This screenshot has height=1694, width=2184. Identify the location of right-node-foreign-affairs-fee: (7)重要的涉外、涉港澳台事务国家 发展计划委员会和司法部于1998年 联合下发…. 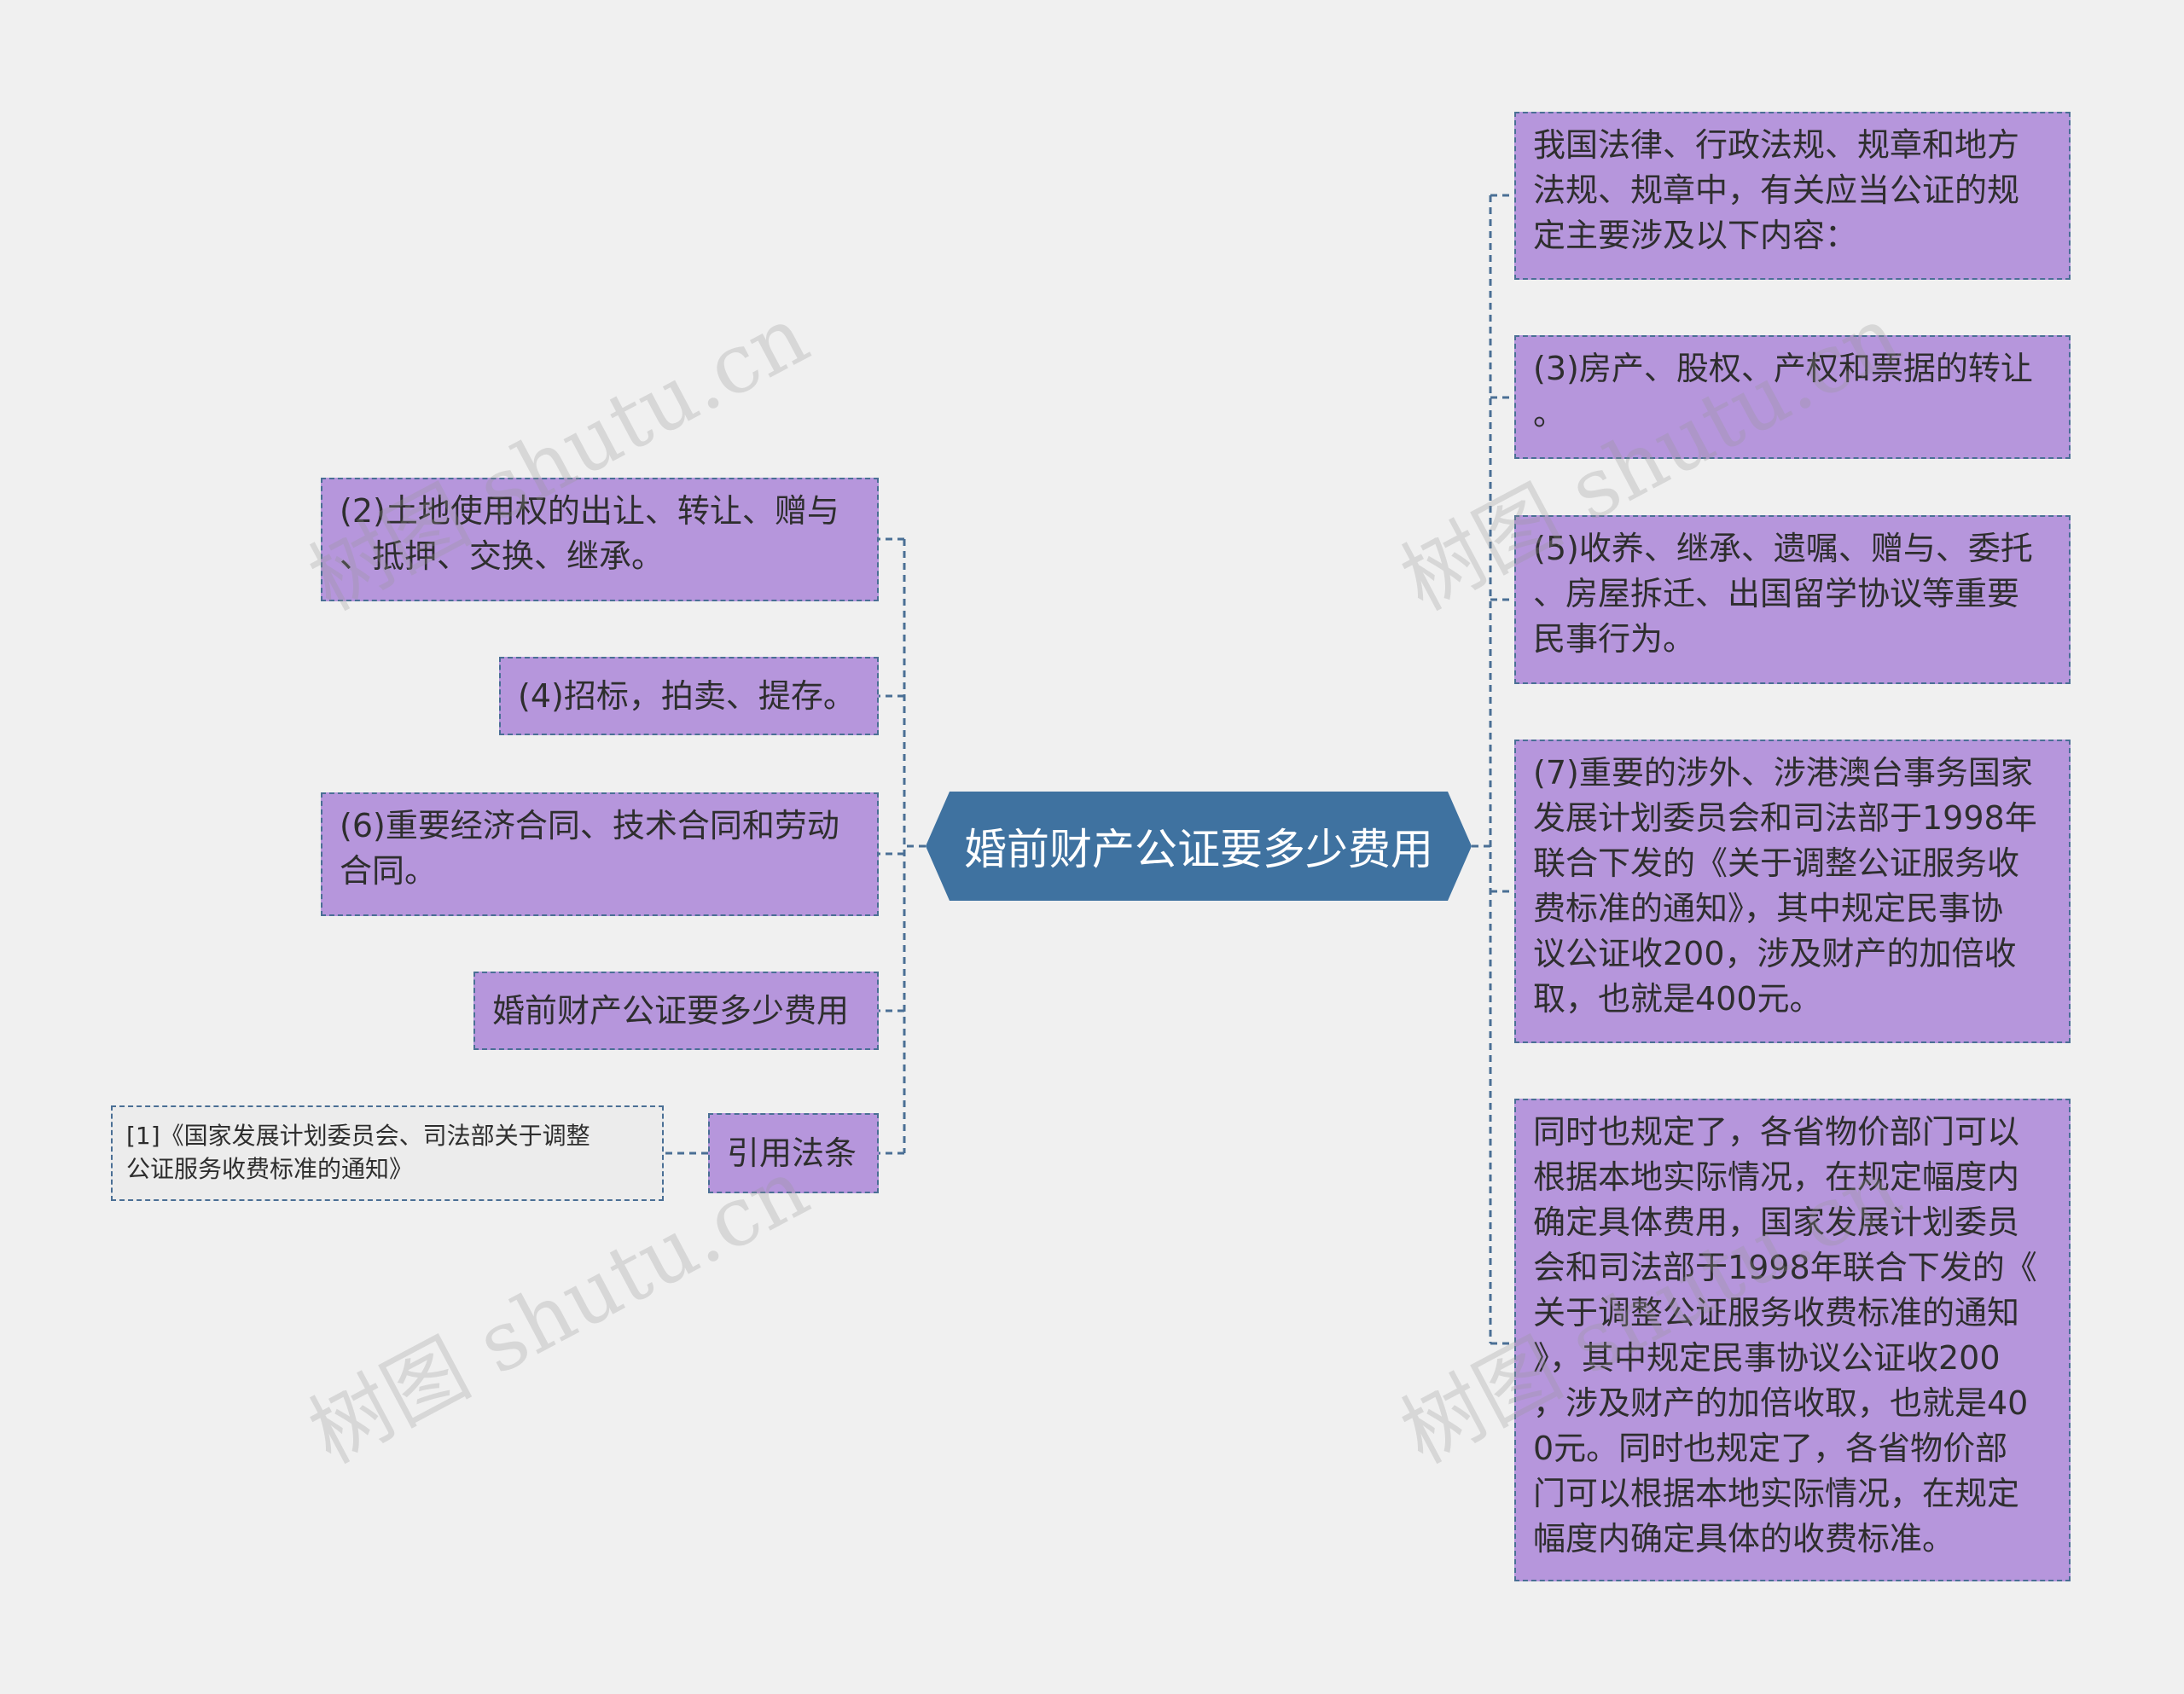
(1792, 891).